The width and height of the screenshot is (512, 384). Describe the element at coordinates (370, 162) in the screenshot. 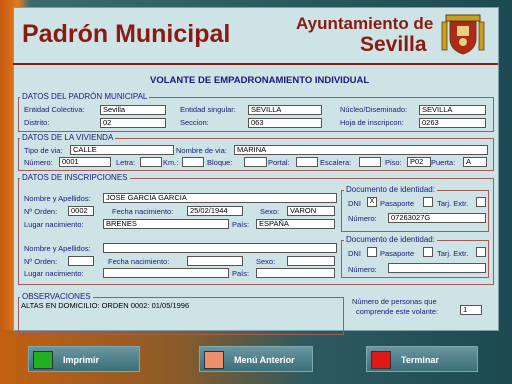

I see `escalera-field` at that location.